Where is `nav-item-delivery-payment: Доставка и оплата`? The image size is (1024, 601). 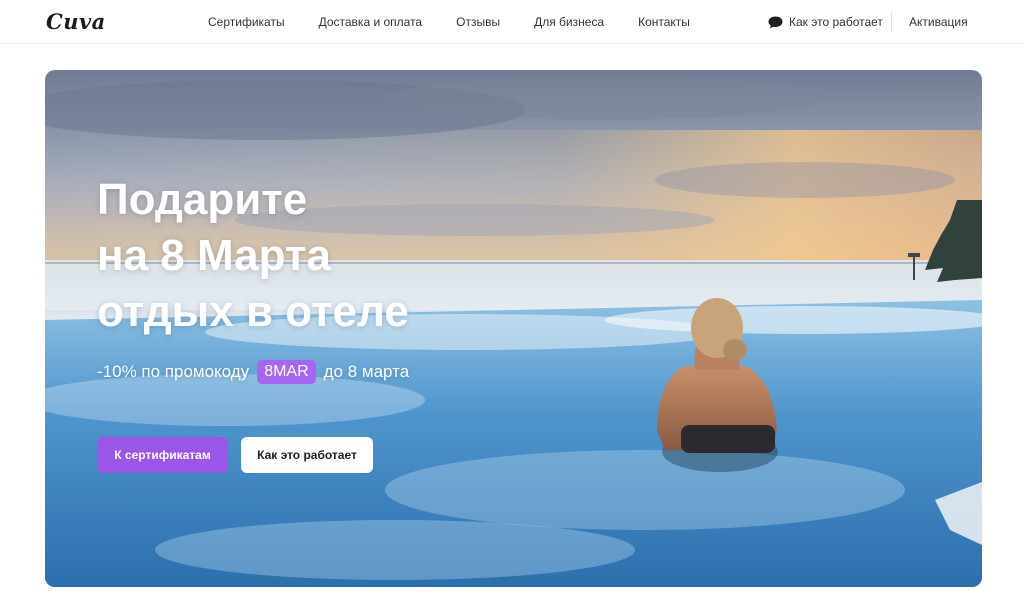 nav-item-delivery-payment: Доставка и оплата is located at coordinates (371, 22).